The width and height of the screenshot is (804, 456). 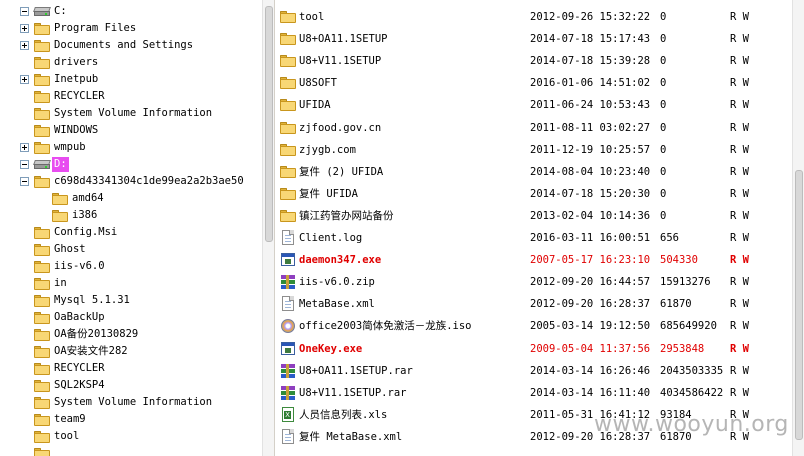 What do you see at coordinates (131, 419) in the screenshot?
I see `tree-folder-item: team9` at bounding box center [131, 419].